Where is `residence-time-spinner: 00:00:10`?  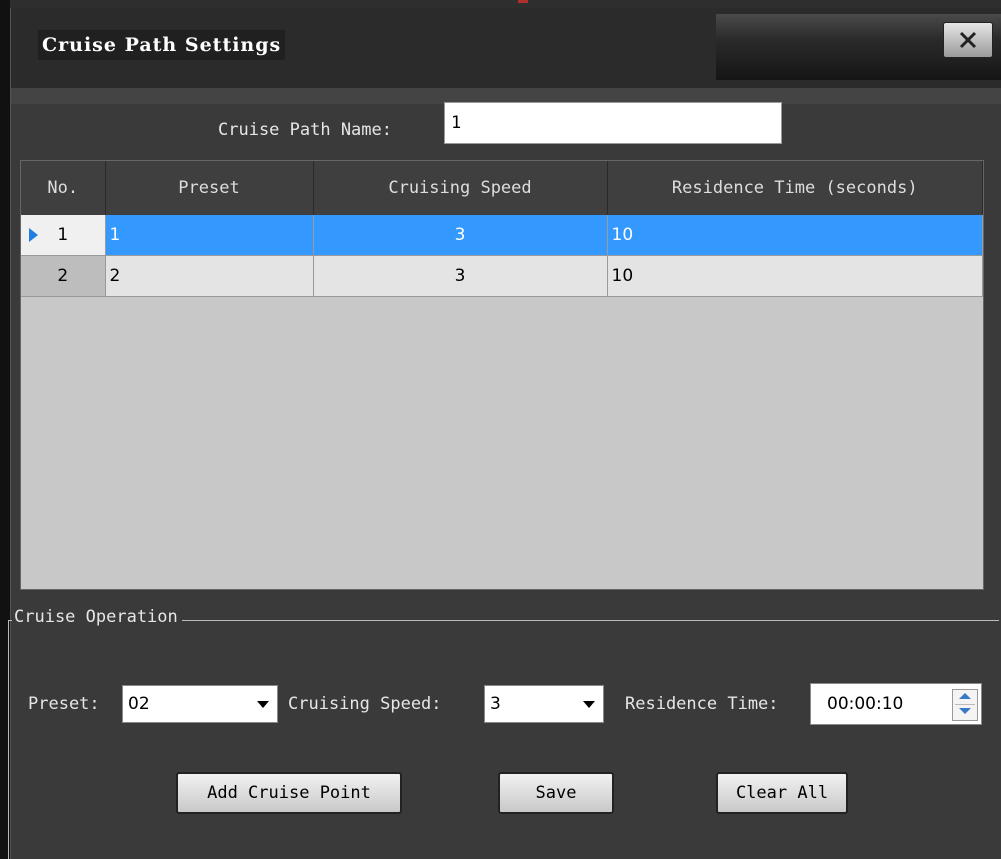
residence-time-spinner: 00:00:10 is located at coordinates (896, 704).